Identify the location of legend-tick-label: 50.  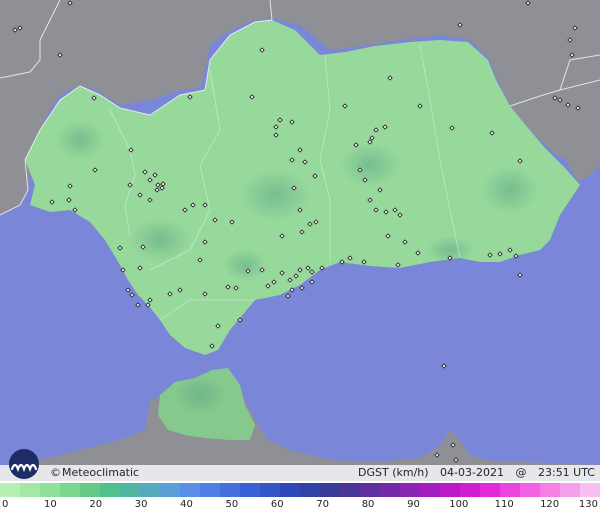
(232, 504).